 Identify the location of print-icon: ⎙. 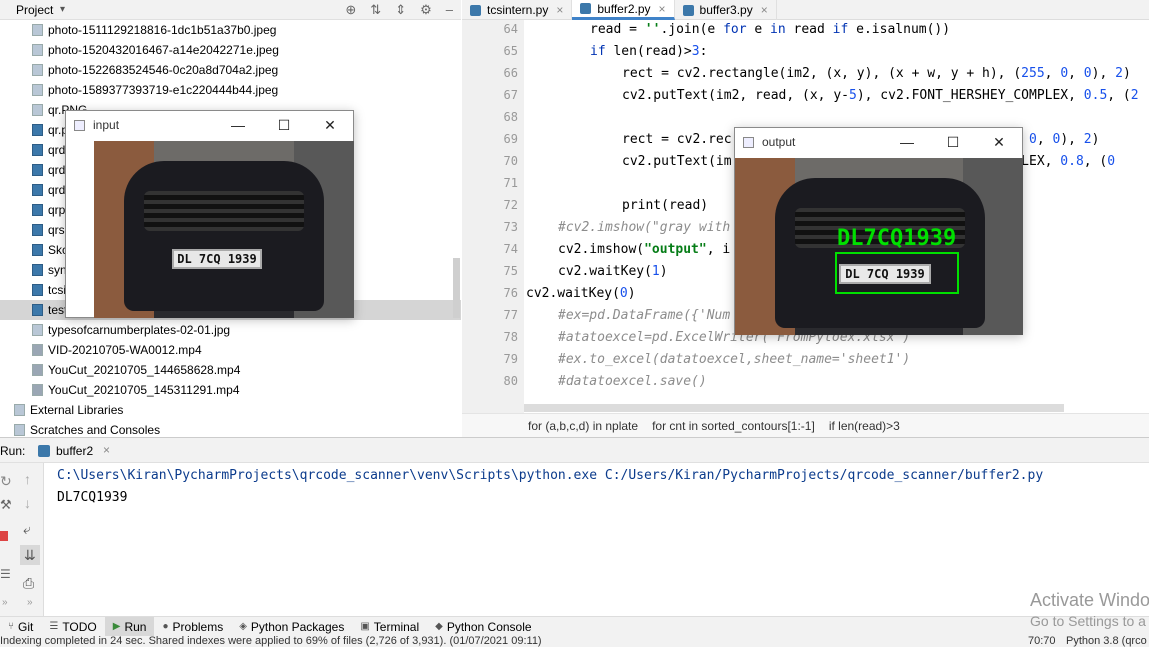
(28, 583).